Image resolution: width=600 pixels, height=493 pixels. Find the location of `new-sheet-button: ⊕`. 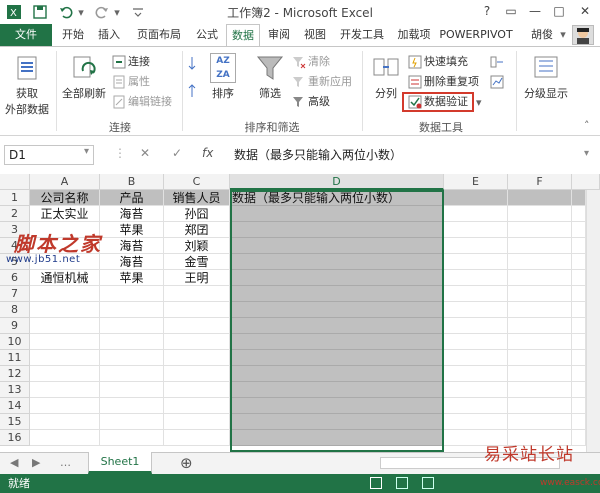

new-sheet-button: ⊕ is located at coordinates (186, 463).